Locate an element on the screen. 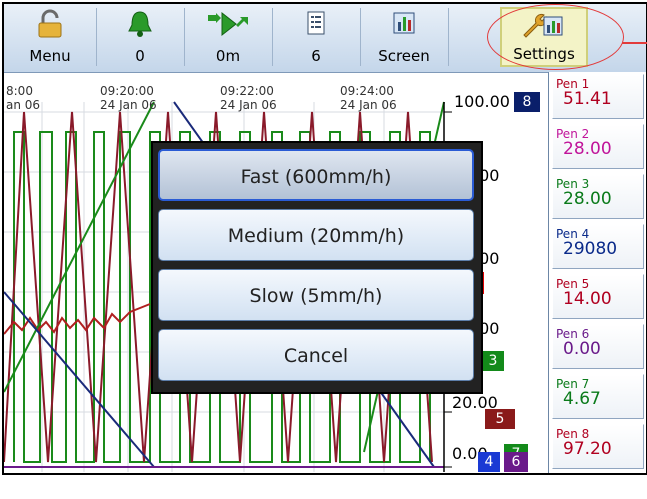  pen-value: 4.67 is located at coordinates (582, 399).